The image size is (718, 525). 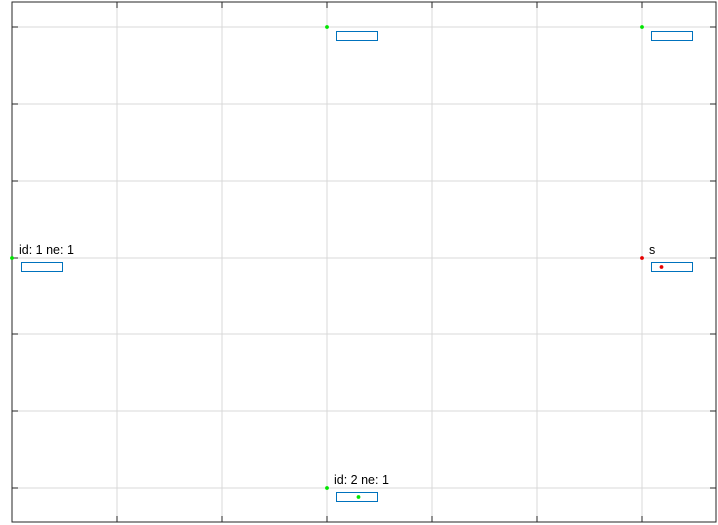 What do you see at coordinates (652, 250) in the screenshot?
I see `node-label: s` at bounding box center [652, 250].